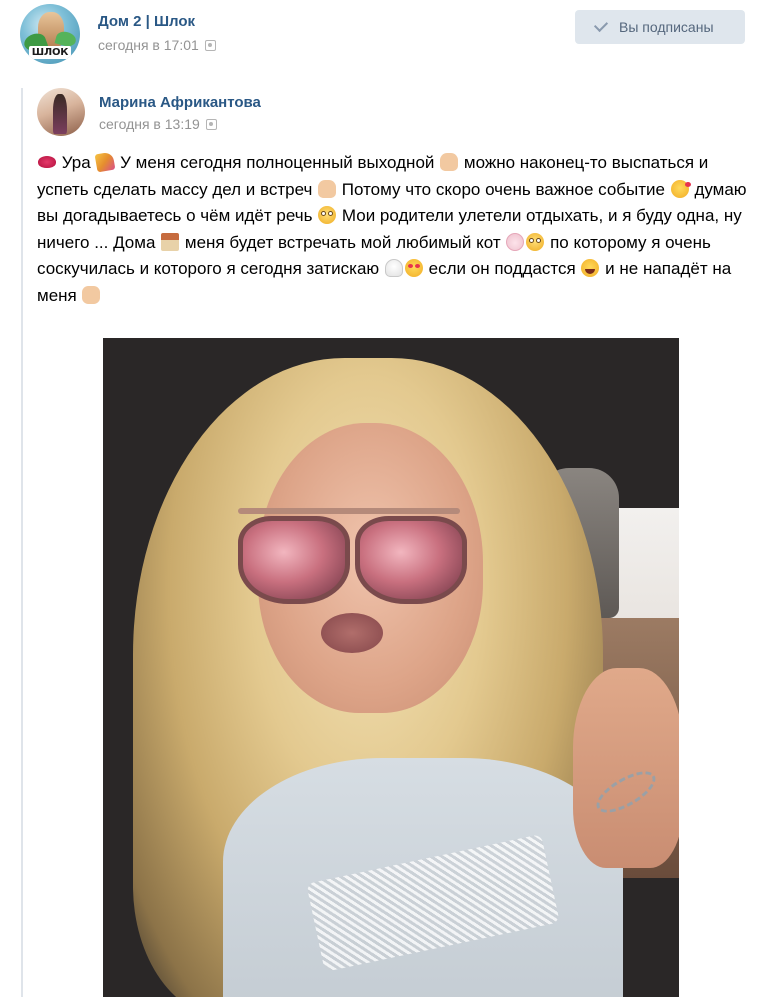 This screenshot has width=760, height=997. What do you see at coordinates (50, 34) in the screenshot?
I see `group-avatar: ШЛОК` at bounding box center [50, 34].